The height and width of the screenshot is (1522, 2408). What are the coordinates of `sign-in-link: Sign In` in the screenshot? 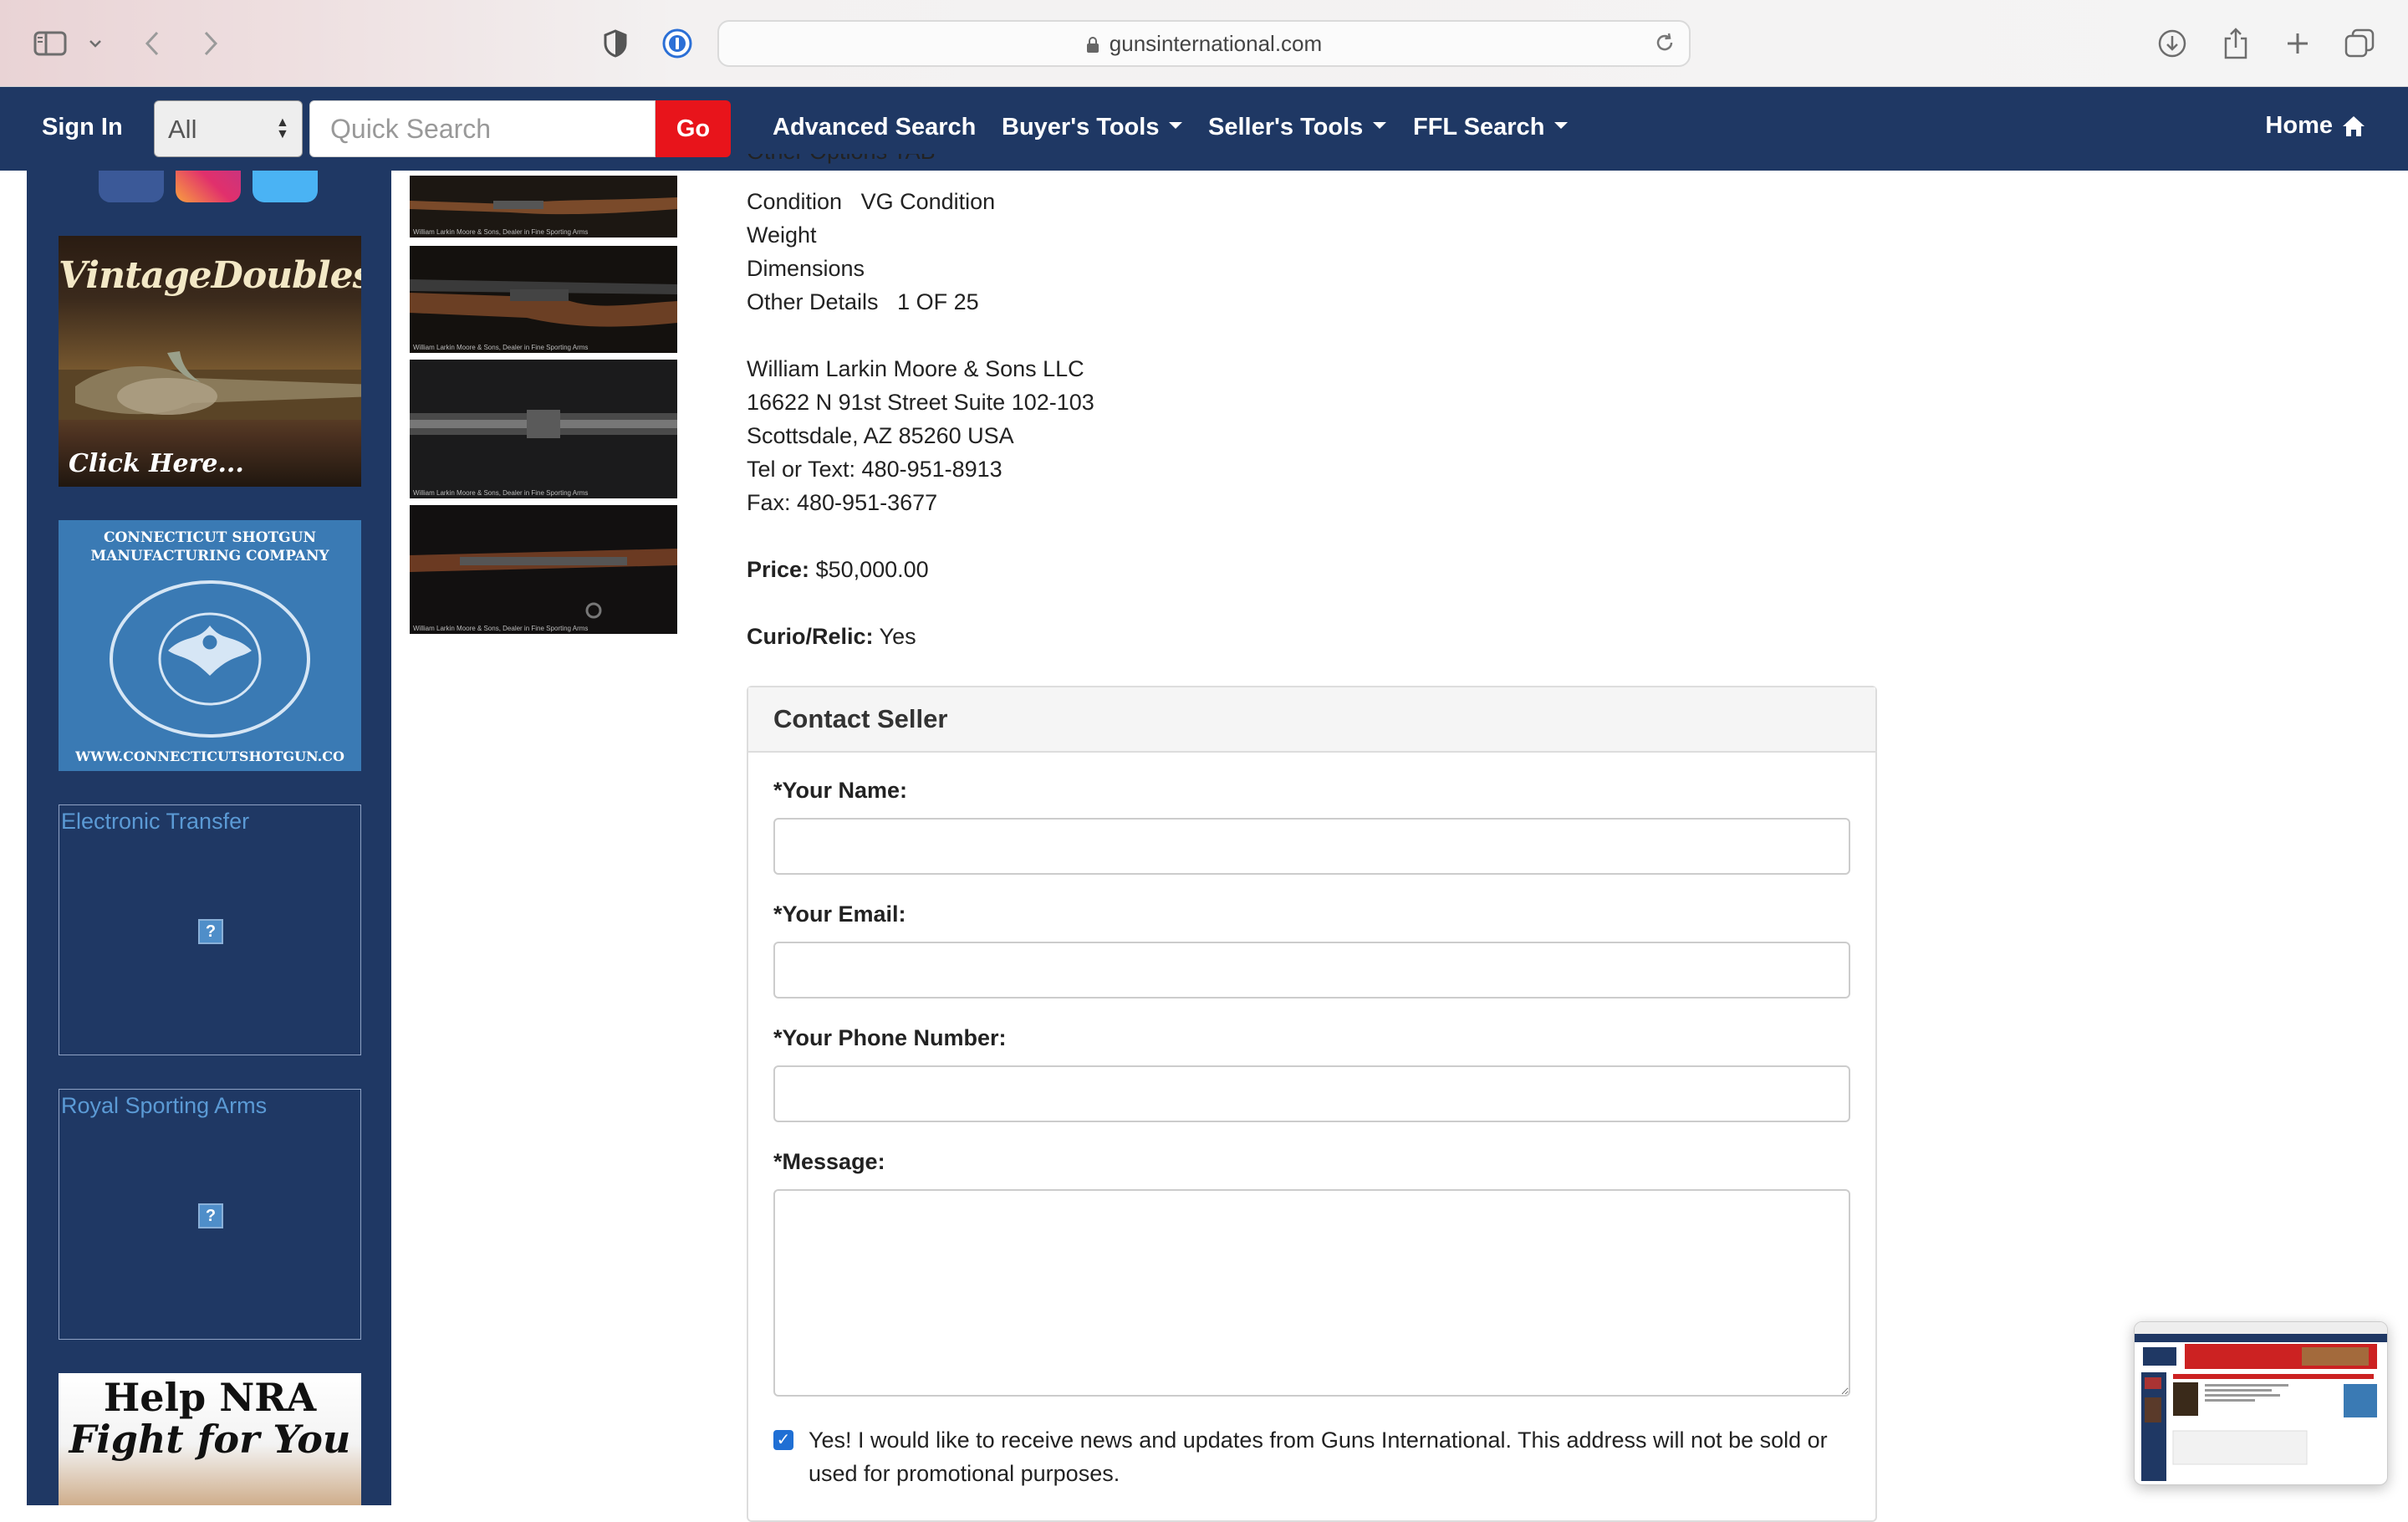 It's located at (82, 128).